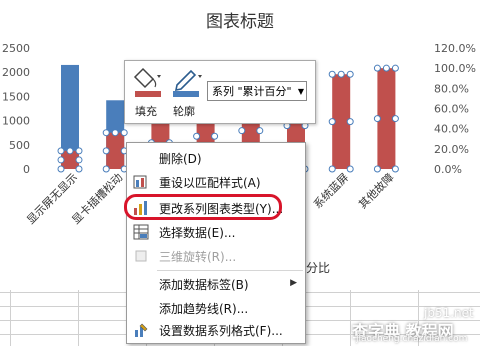 The width and height of the screenshot is (480, 346). Describe the element at coordinates (187, 83) in the screenshot. I see `pen-icon` at that location.